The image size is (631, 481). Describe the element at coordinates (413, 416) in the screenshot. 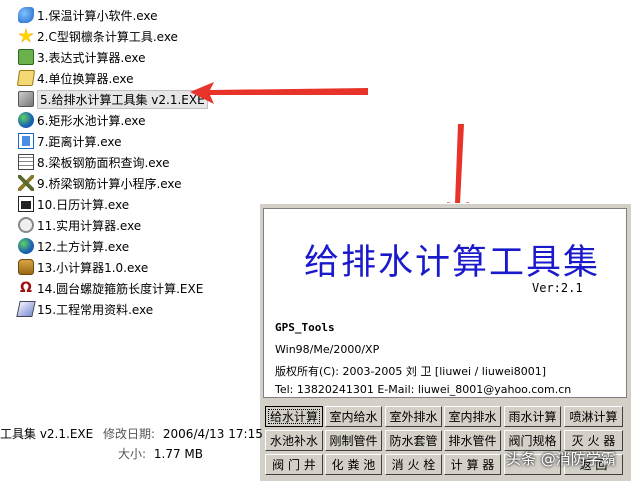

I see `outdoor-drain-button: 室外排水` at that location.